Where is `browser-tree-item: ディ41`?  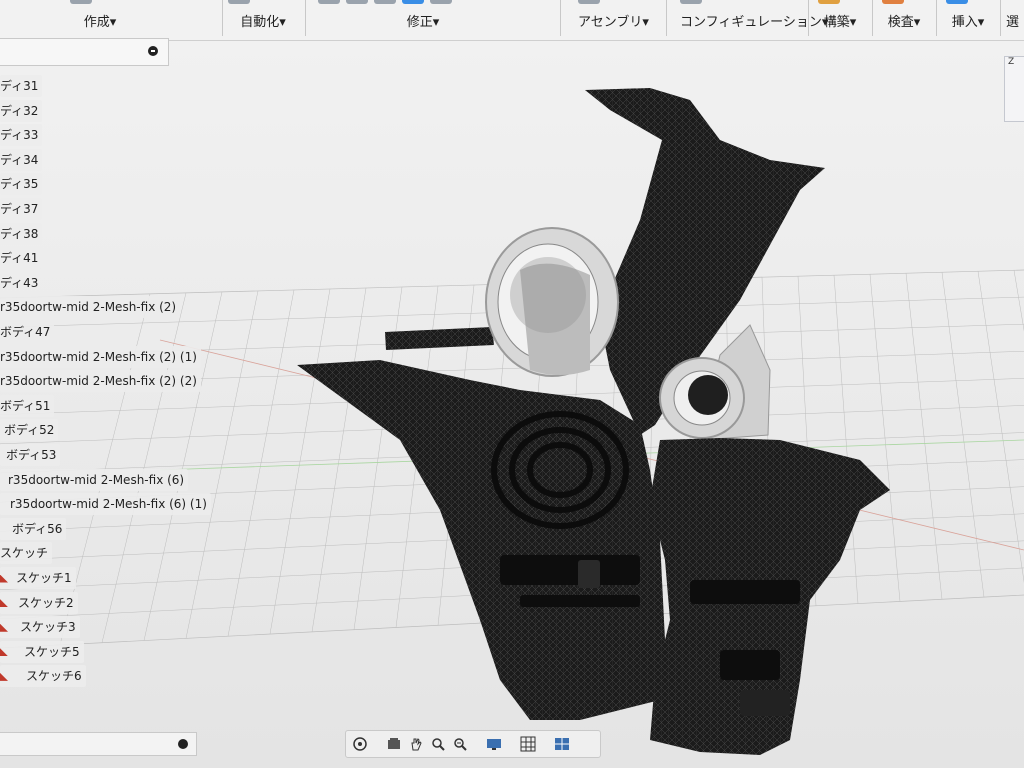
browser-tree-item: ディ41 is located at coordinates (21, 258).